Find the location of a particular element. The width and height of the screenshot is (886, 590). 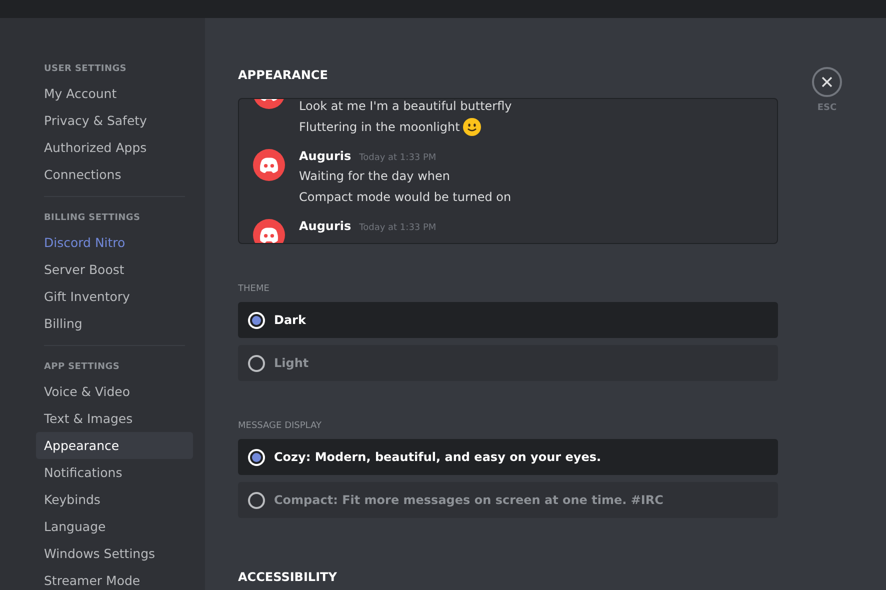

sidebar-item: Windows Settings is located at coordinates (114, 553).